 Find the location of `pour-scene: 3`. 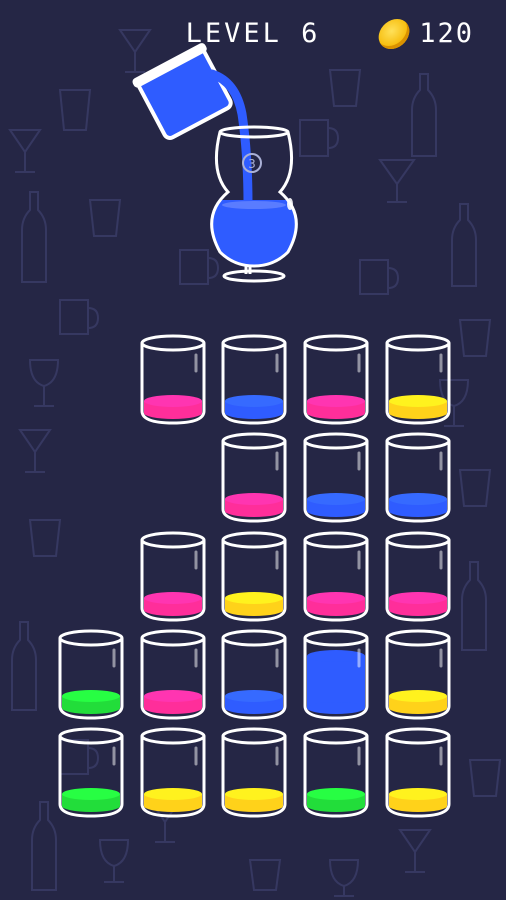

pour-scene: 3 is located at coordinates (215, 163).